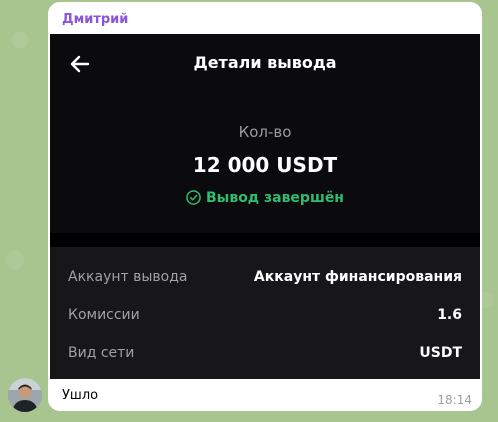  I want to click on detail-row-fees: Комиссии 1.6, so click(265, 315).